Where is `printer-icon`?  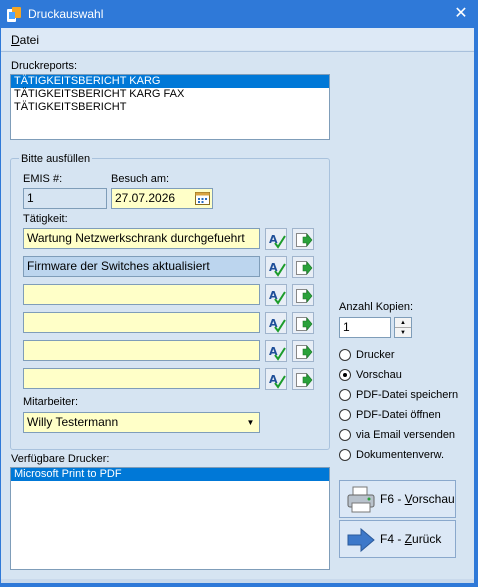
printer-icon is located at coordinates (361, 499).